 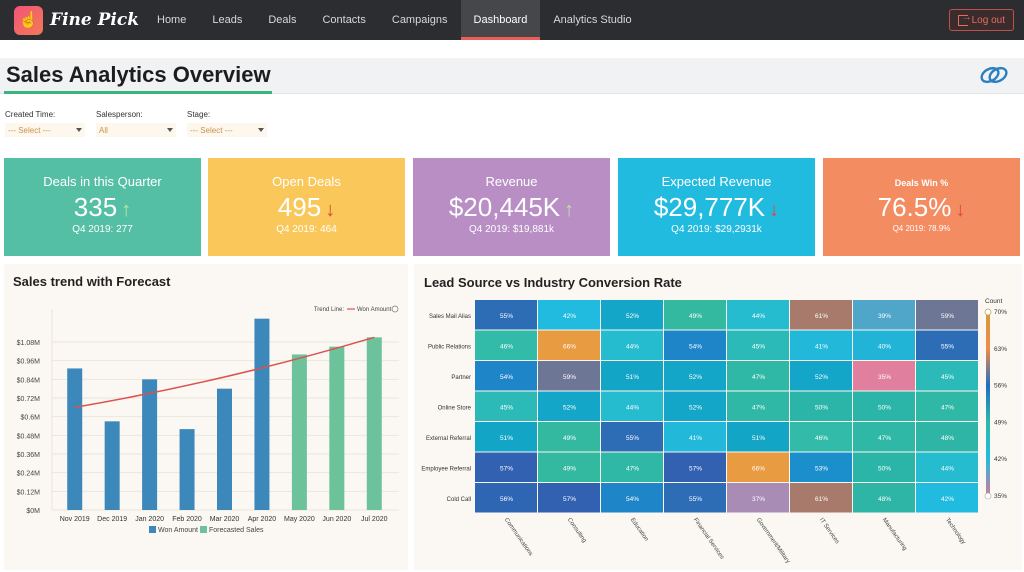 What do you see at coordinates (306, 181) in the screenshot?
I see `kpi-title: Open Deals` at bounding box center [306, 181].